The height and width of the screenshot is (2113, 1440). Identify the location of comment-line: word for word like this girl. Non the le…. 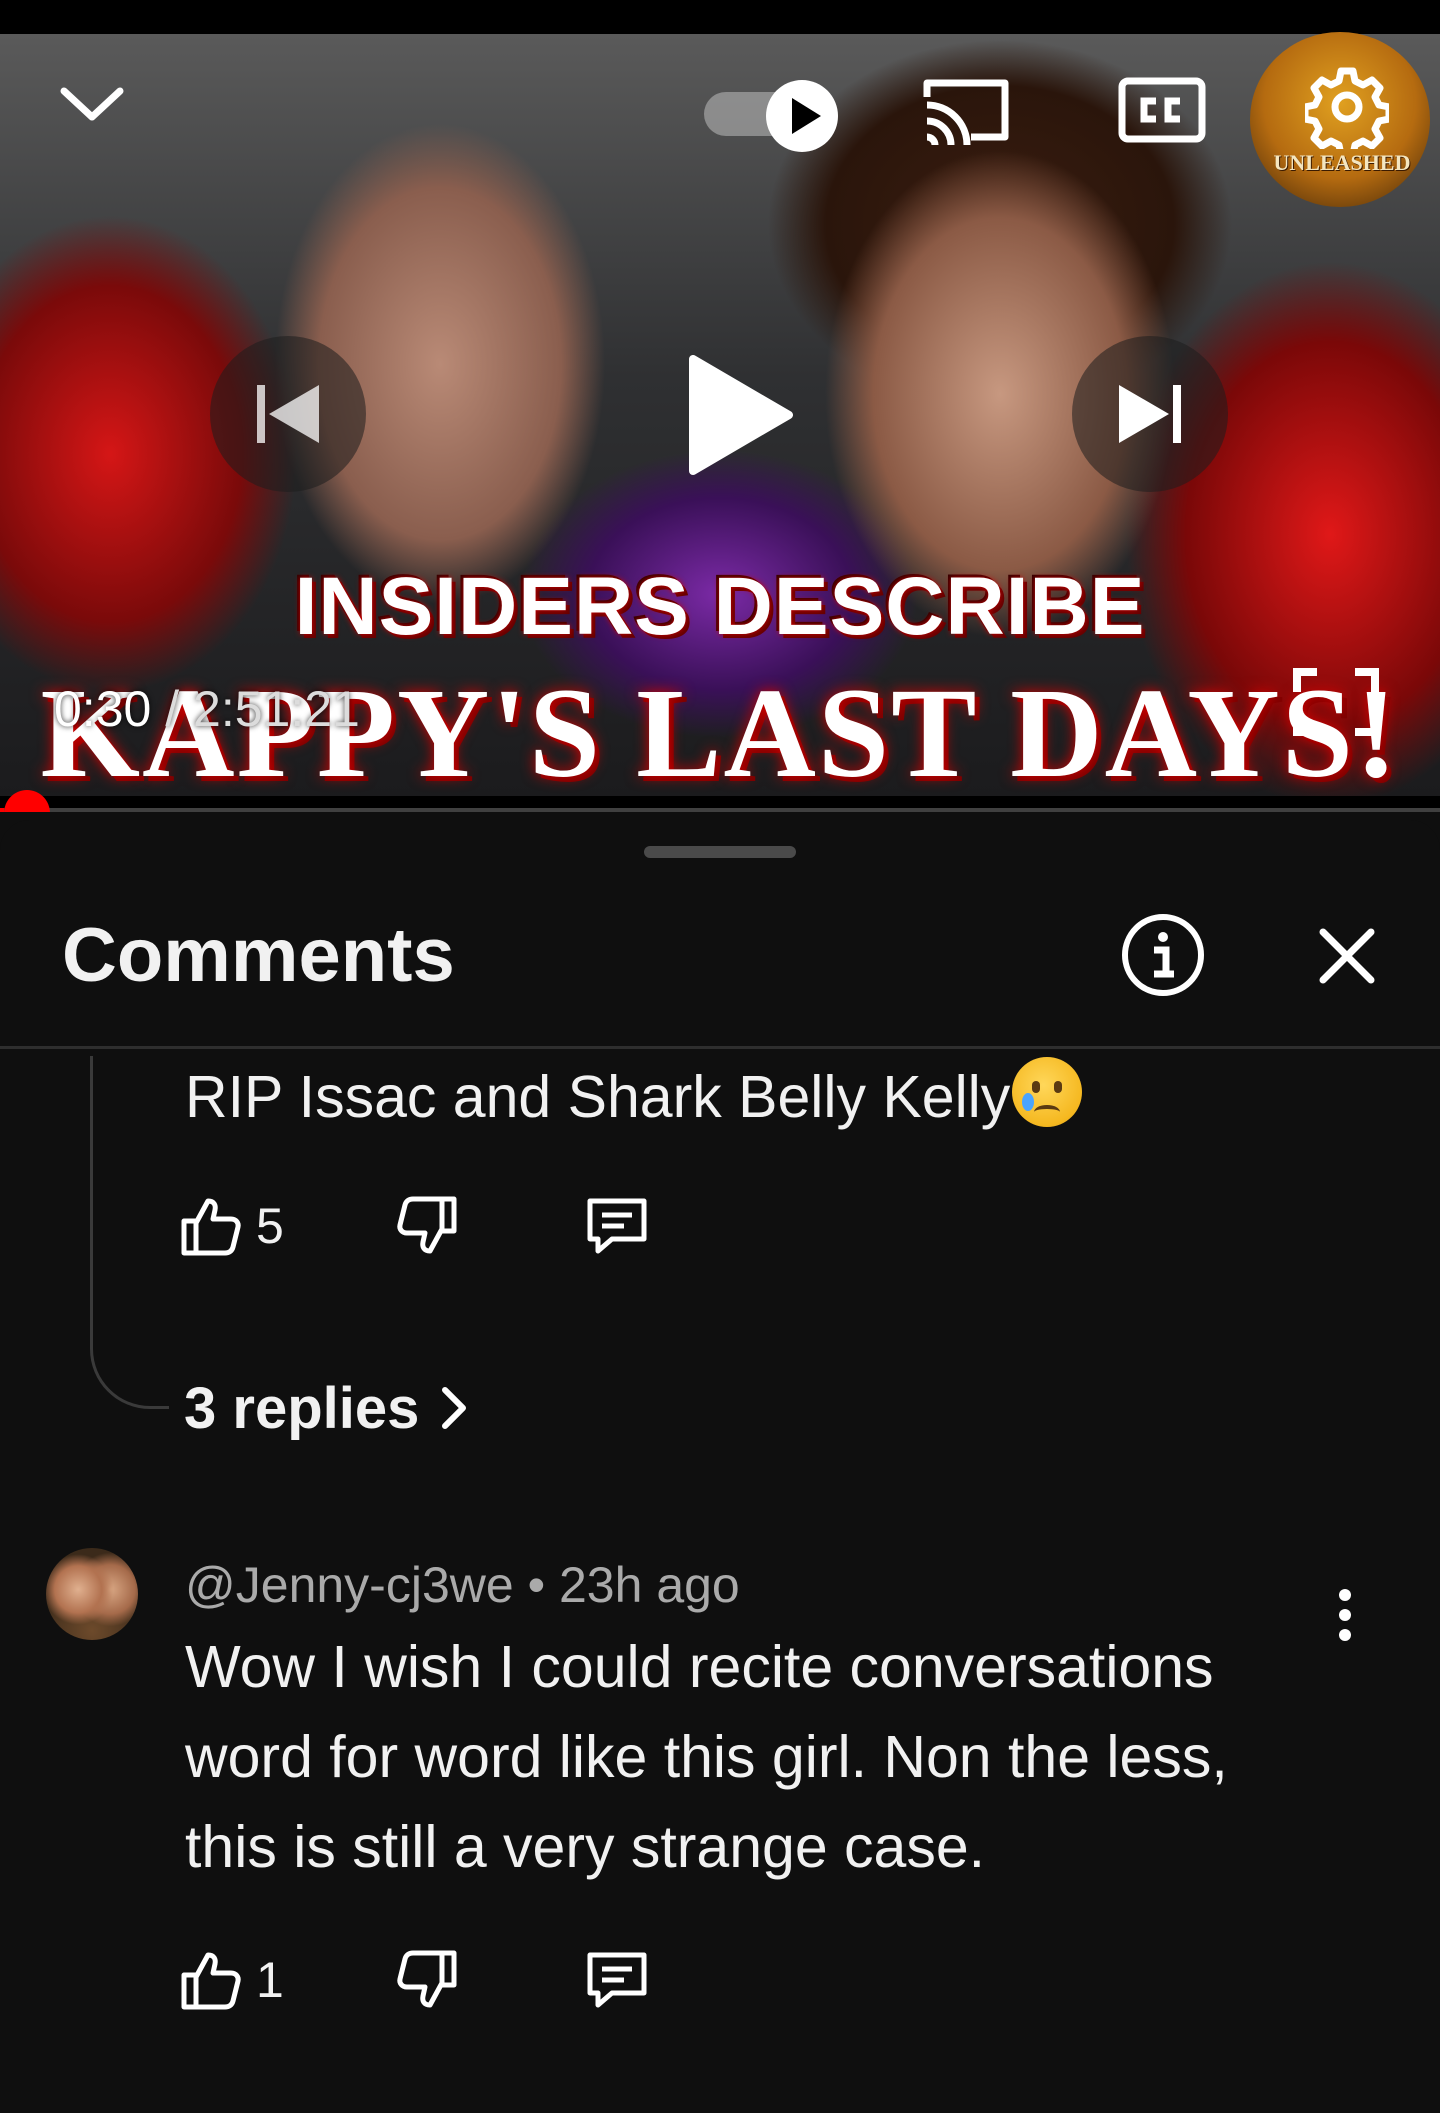
(706, 1757).